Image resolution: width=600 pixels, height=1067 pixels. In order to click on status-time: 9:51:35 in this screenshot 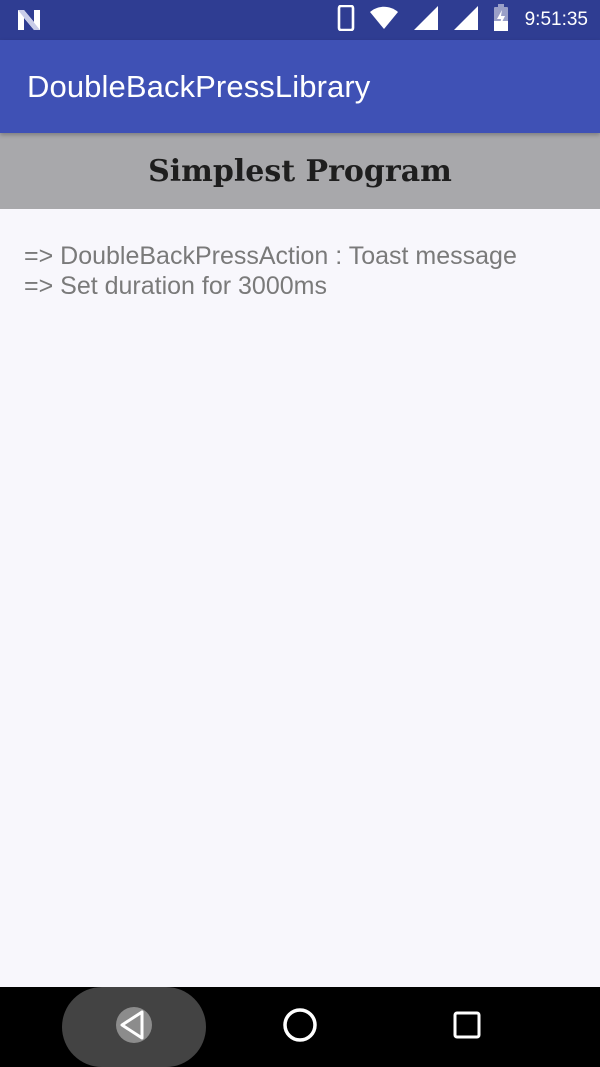, I will do `click(556, 19)`.